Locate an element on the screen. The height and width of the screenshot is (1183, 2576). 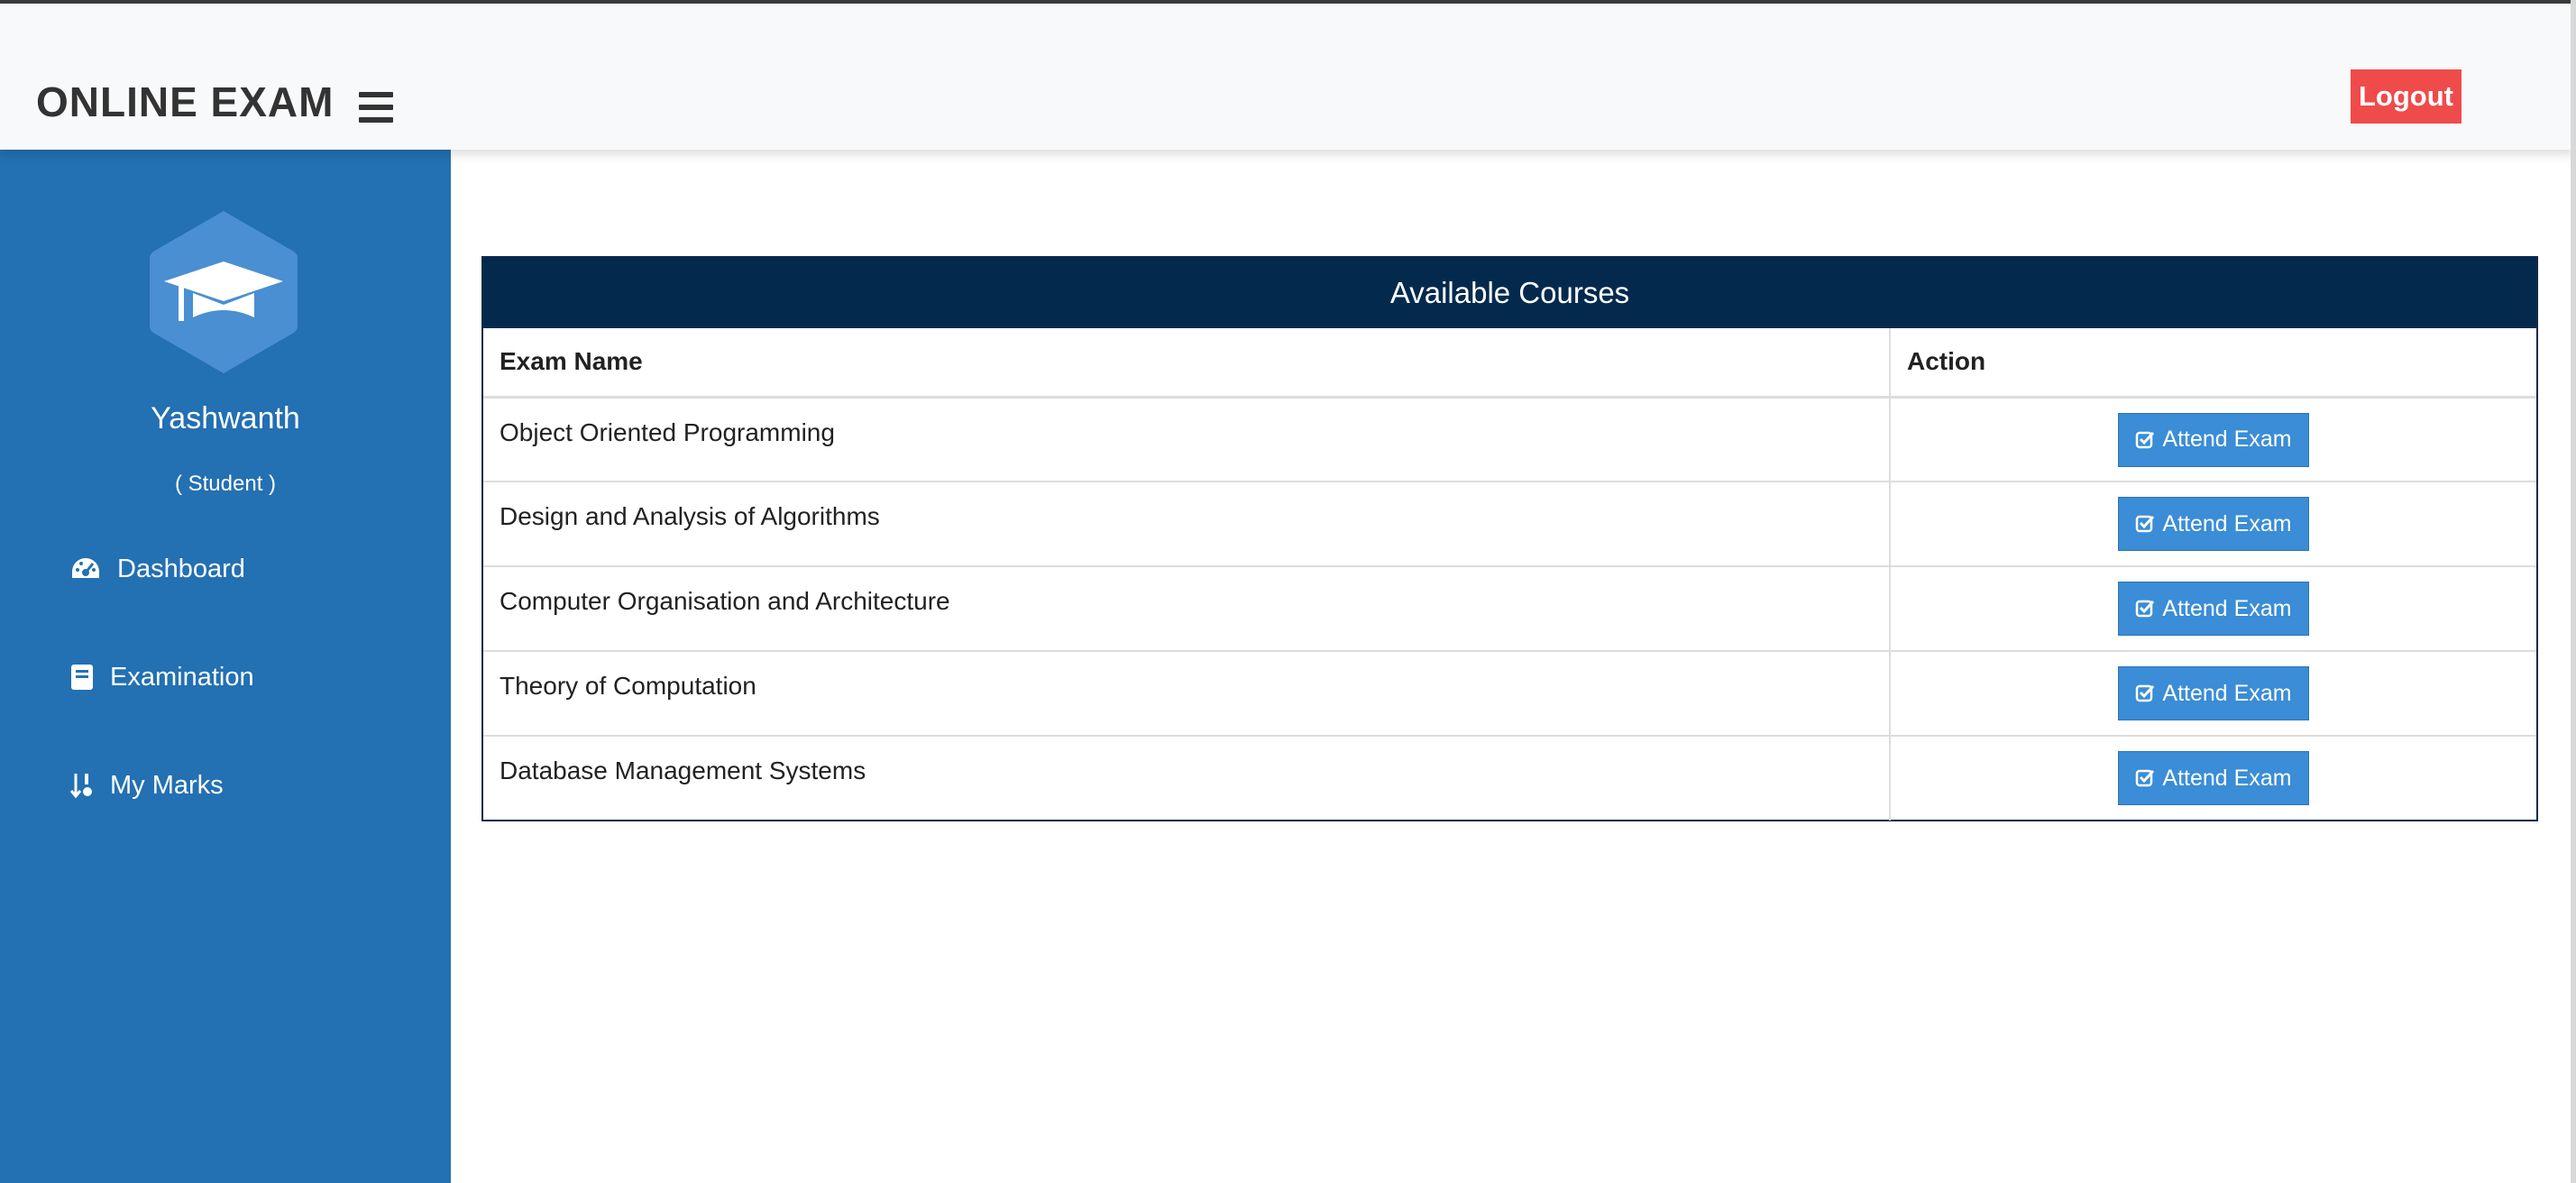
graduation-cap-avatar-icon is located at coordinates (224, 292).